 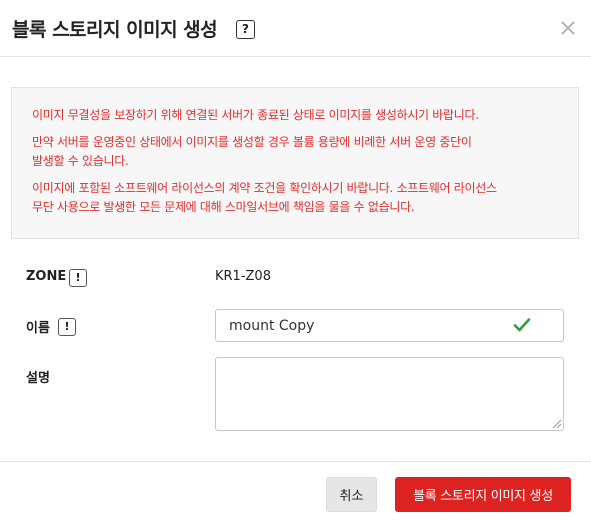 I want to click on dialog-title: 블록 스토리지 이미지 생성, so click(x=115, y=30).